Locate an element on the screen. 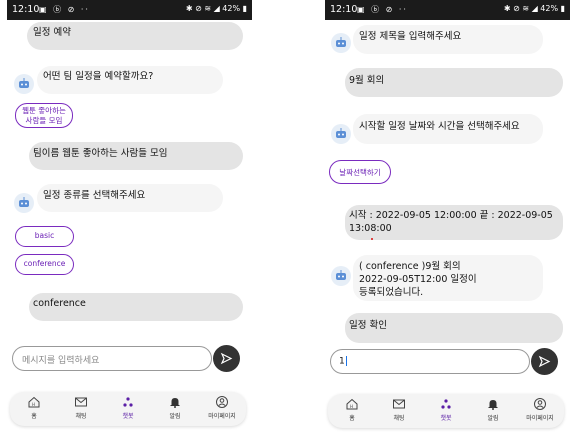 The image size is (585, 443). date-select-chip: 날짜선택하기 is located at coordinates (360, 172).